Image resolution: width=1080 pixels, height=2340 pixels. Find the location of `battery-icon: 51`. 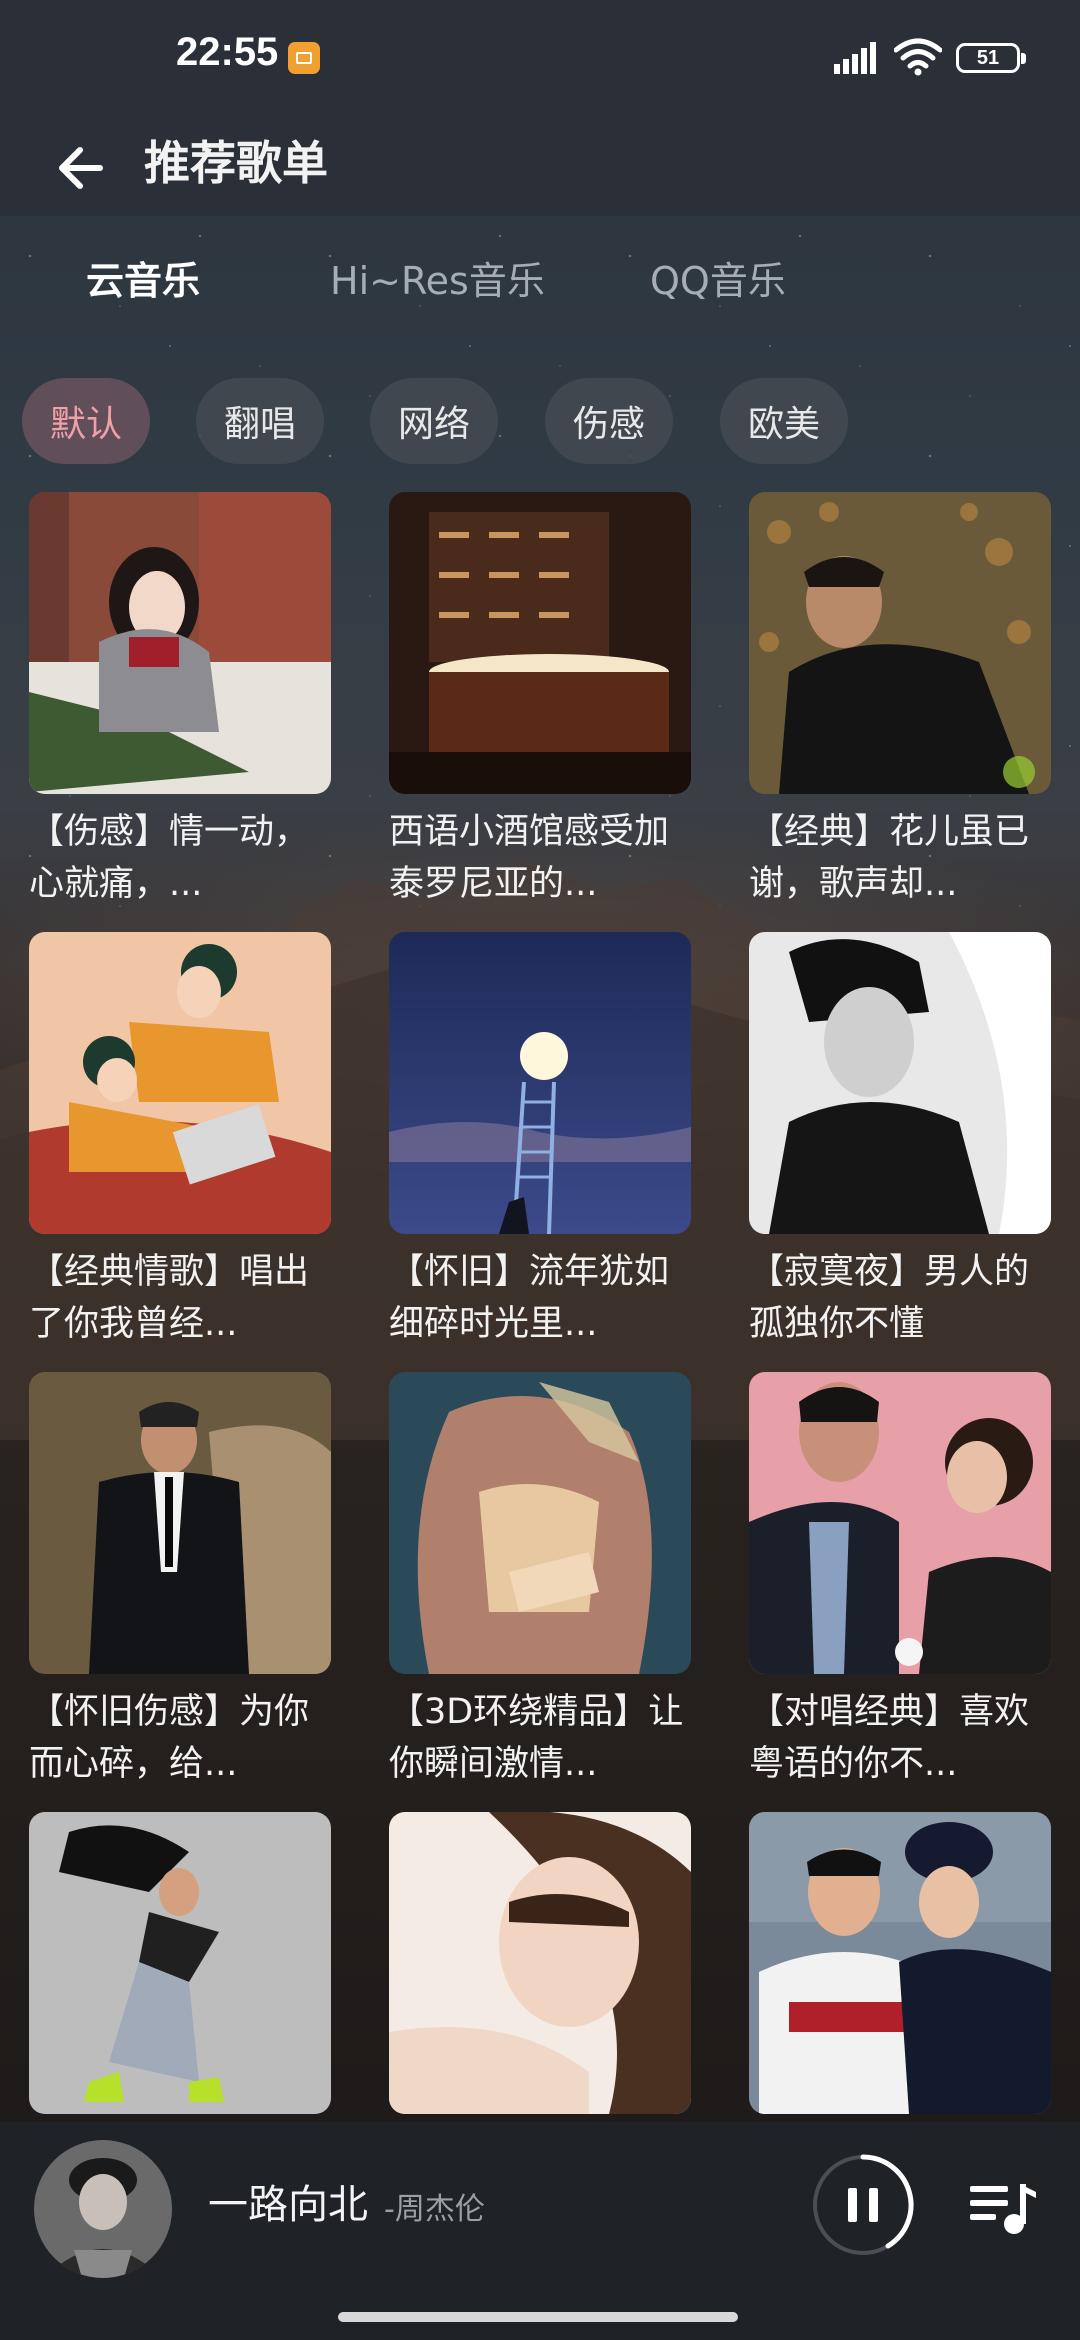

battery-icon: 51 is located at coordinates (991, 58).